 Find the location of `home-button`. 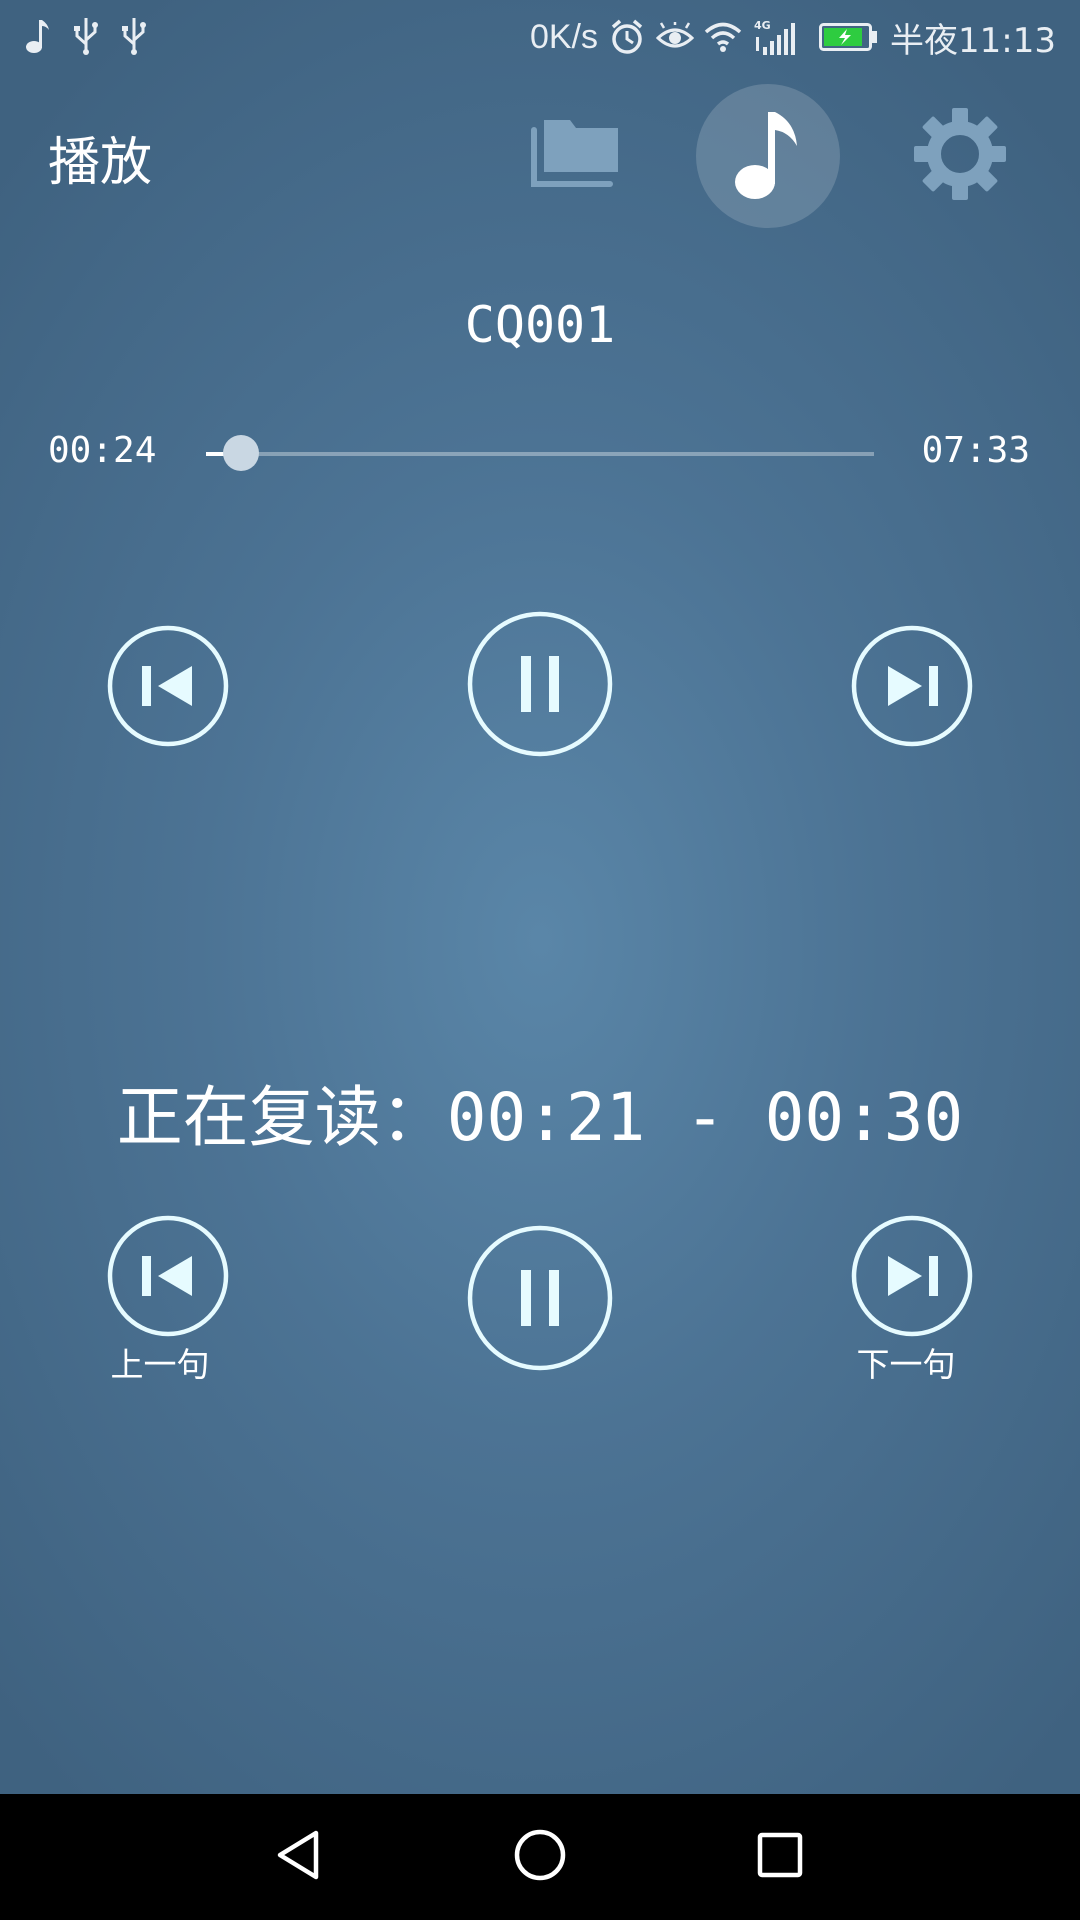

home-button is located at coordinates (540, 1857).